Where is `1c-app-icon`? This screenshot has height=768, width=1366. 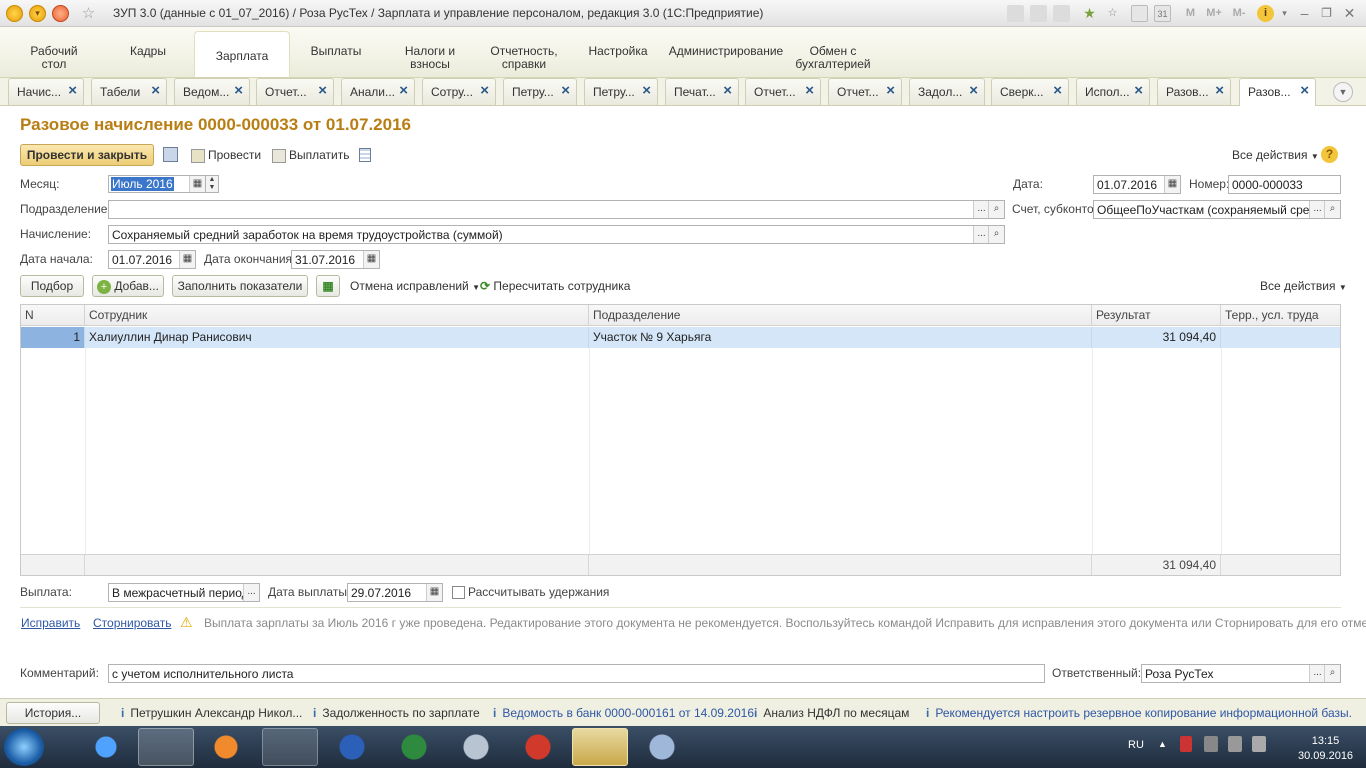
1c-app-icon is located at coordinates (600, 747).